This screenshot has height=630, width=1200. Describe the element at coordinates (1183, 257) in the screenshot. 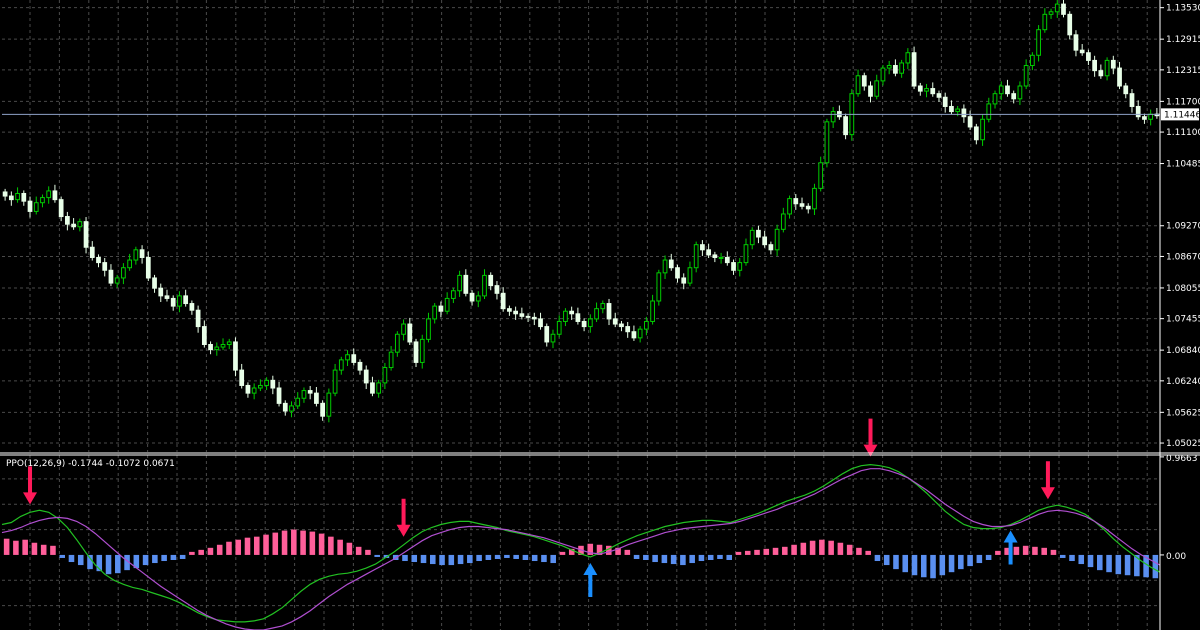

I see `price-tick-label: 1.08670` at that location.